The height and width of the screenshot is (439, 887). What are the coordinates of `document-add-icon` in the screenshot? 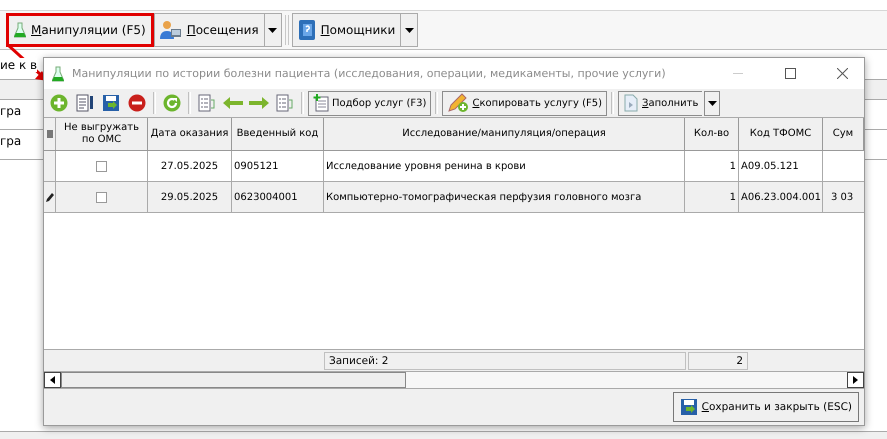 It's located at (321, 103).